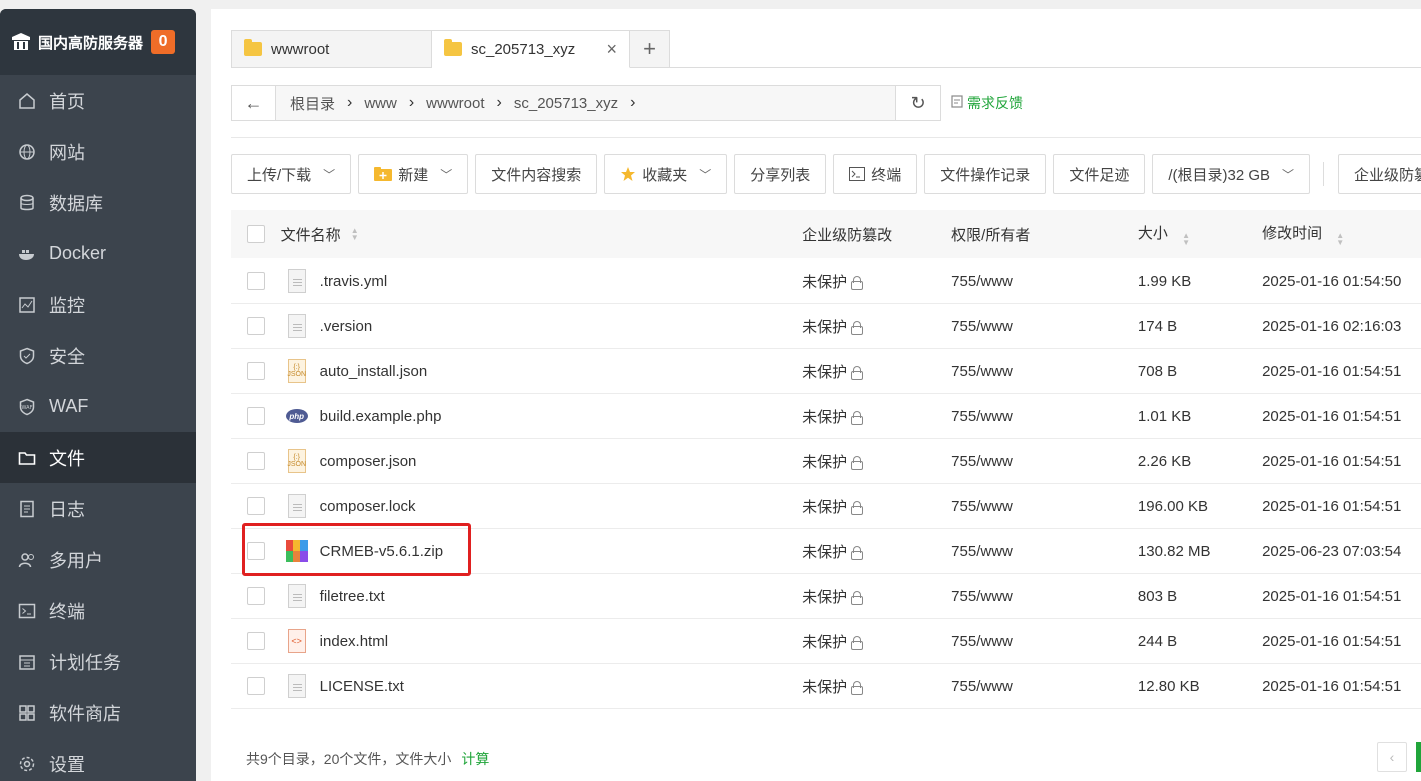 This screenshot has width=1421, height=781. What do you see at coordinates (98, 610) in the screenshot?
I see `sidebar-item-10: 终端` at bounding box center [98, 610].